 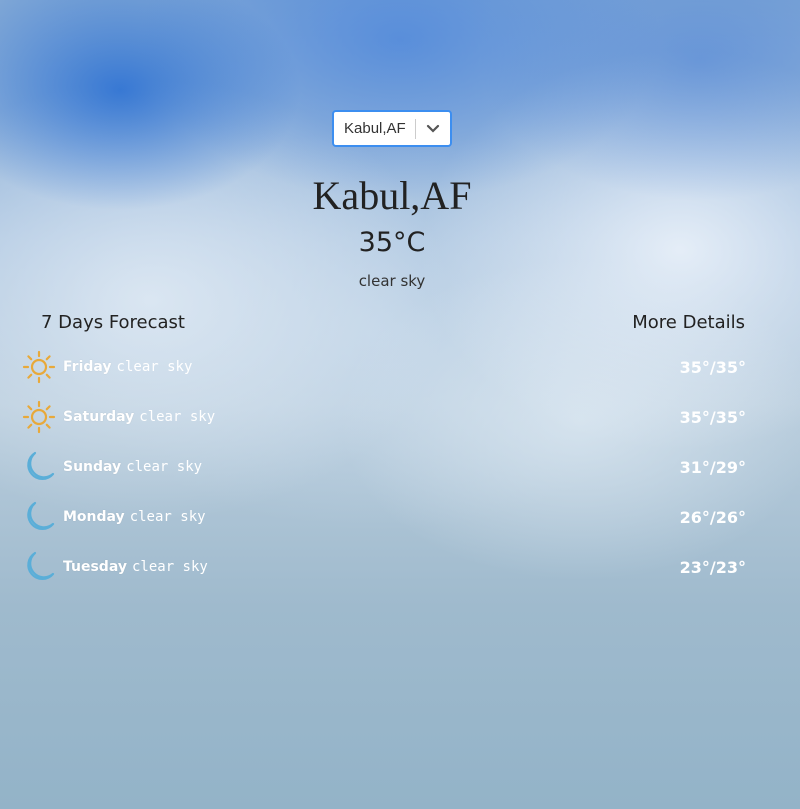 I want to click on forecast-row: Monday clear sky 26°/26°, so click(x=384, y=517).